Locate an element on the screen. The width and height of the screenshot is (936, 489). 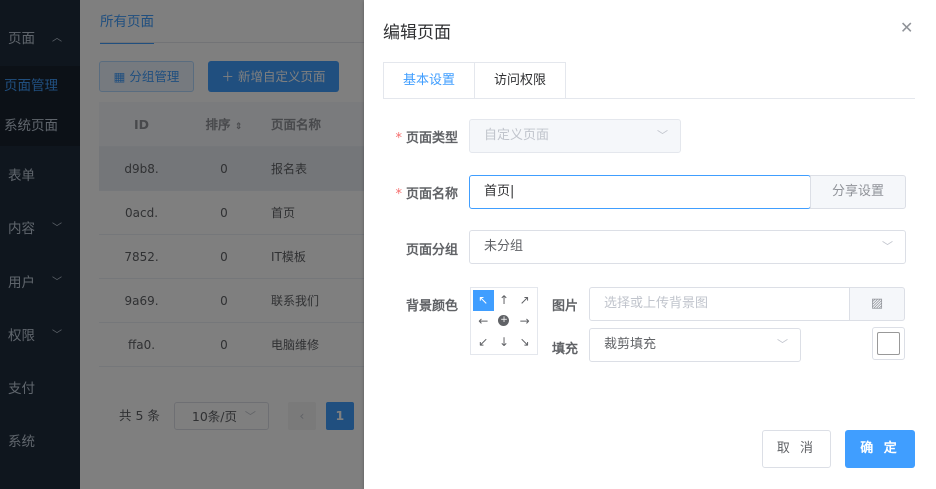
color-picker is located at coordinates (888, 343).